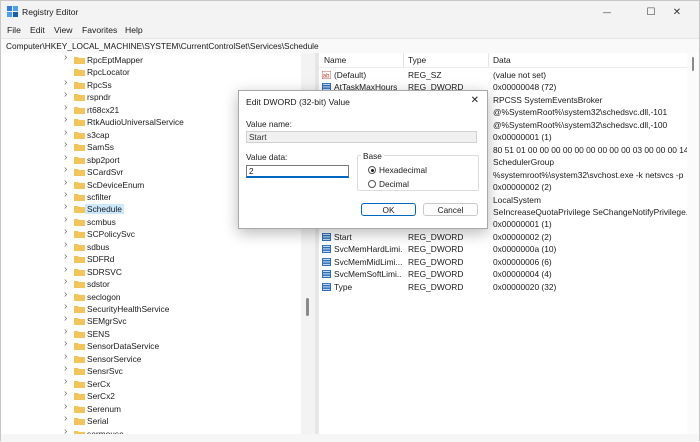 This screenshot has width=700, height=442. What do you see at coordinates (394, 184) in the screenshot?
I see `decimal-label: Decimal` at bounding box center [394, 184].